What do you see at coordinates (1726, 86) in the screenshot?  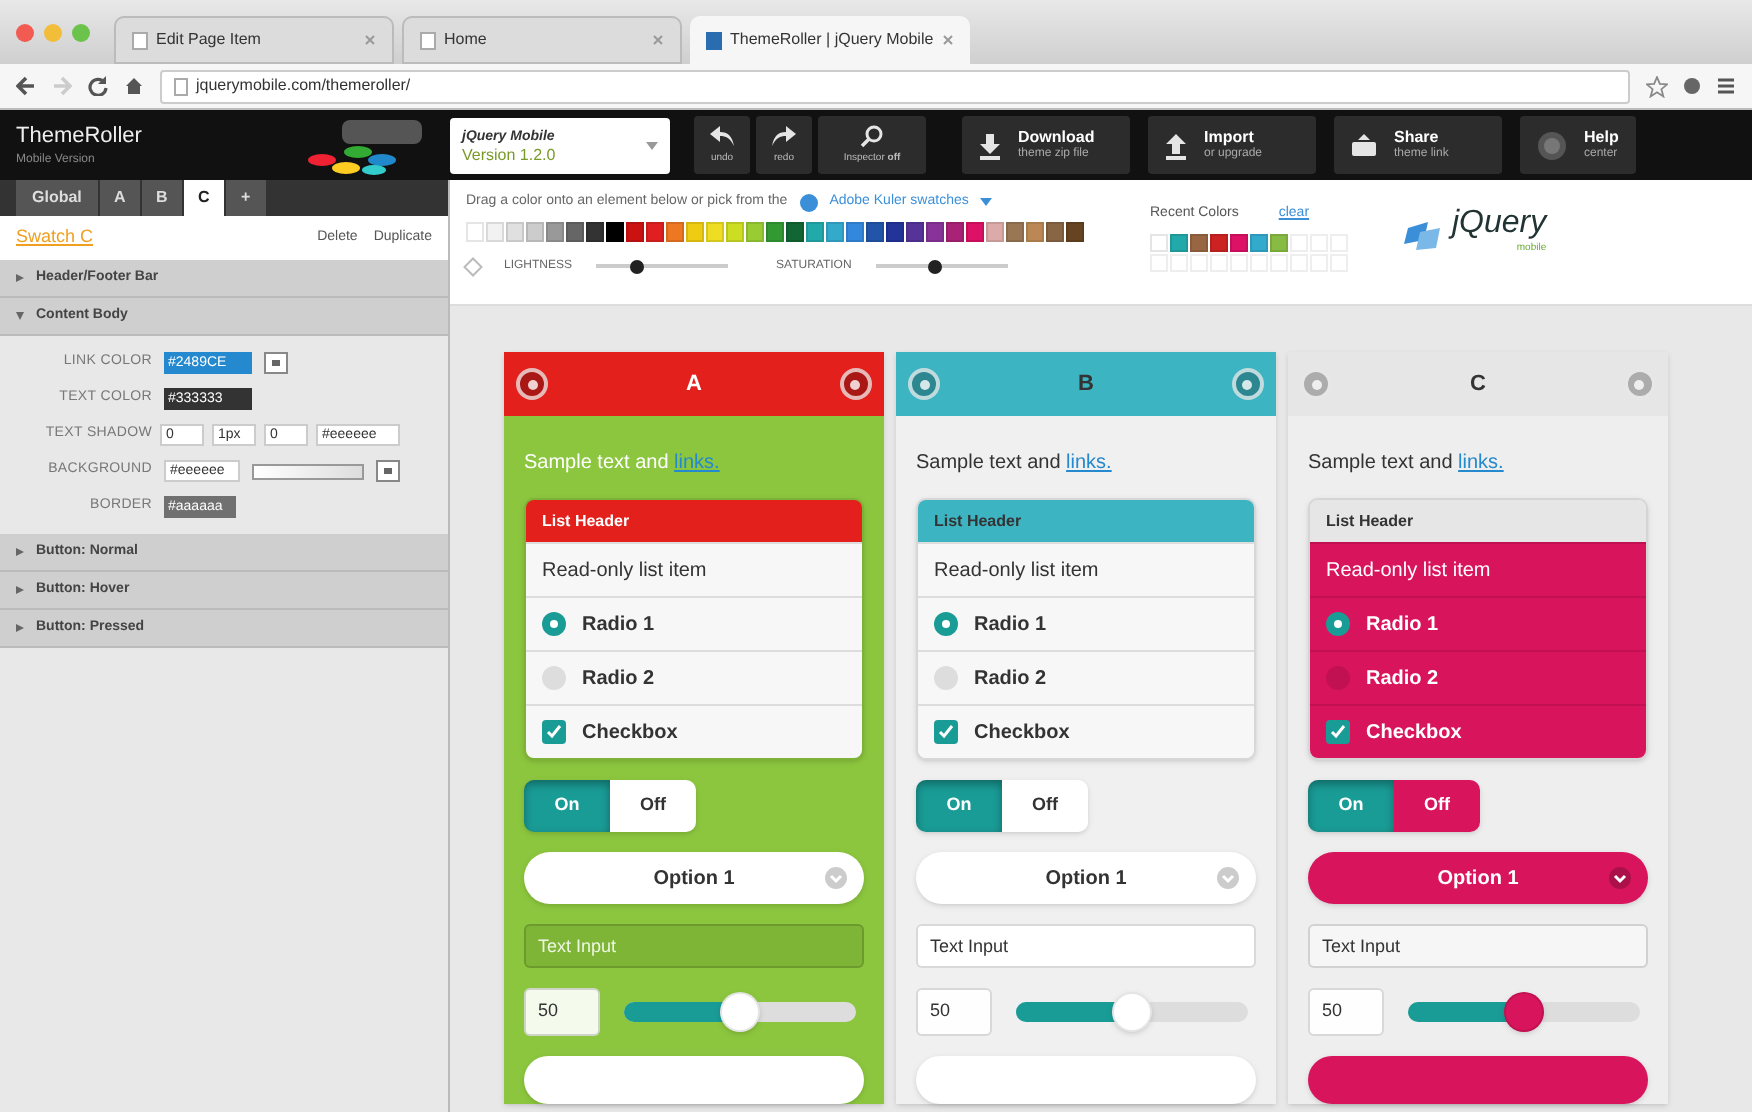 I see `menu-icon` at bounding box center [1726, 86].